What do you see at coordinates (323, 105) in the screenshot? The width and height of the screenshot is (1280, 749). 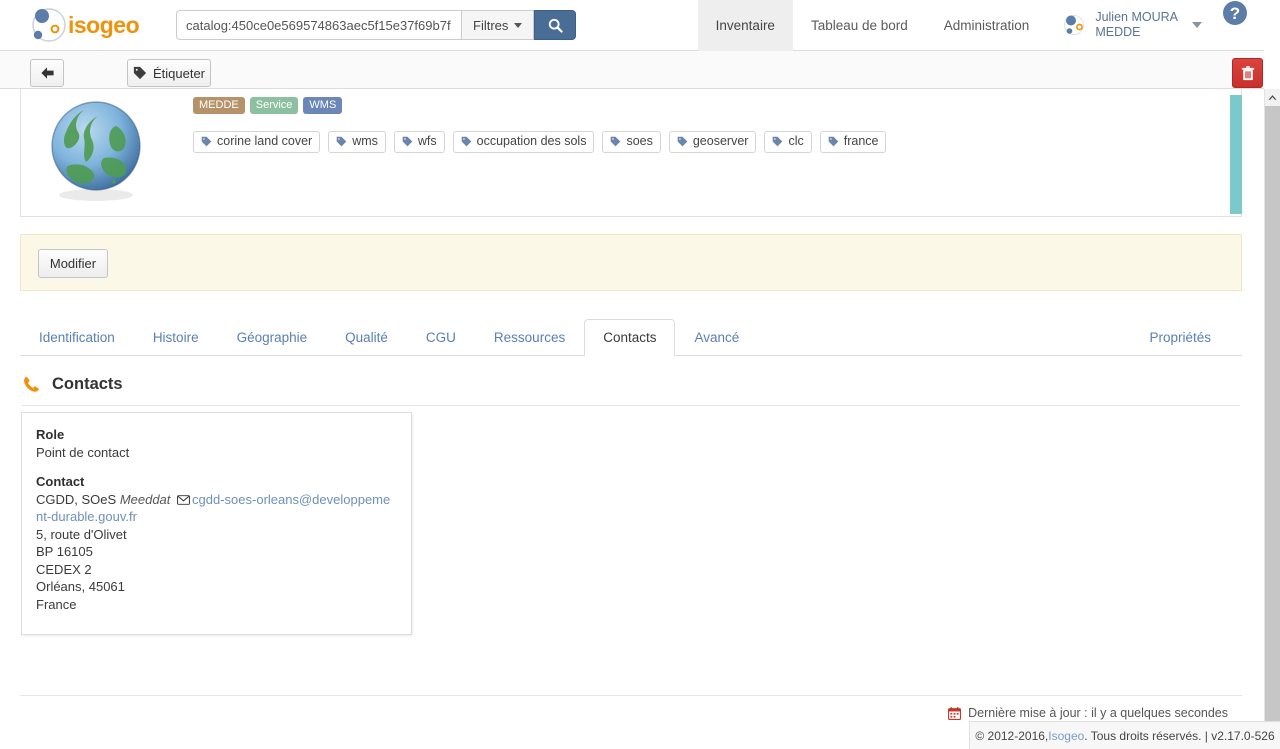 I see `badge-wms: WMS` at bounding box center [323, 105].